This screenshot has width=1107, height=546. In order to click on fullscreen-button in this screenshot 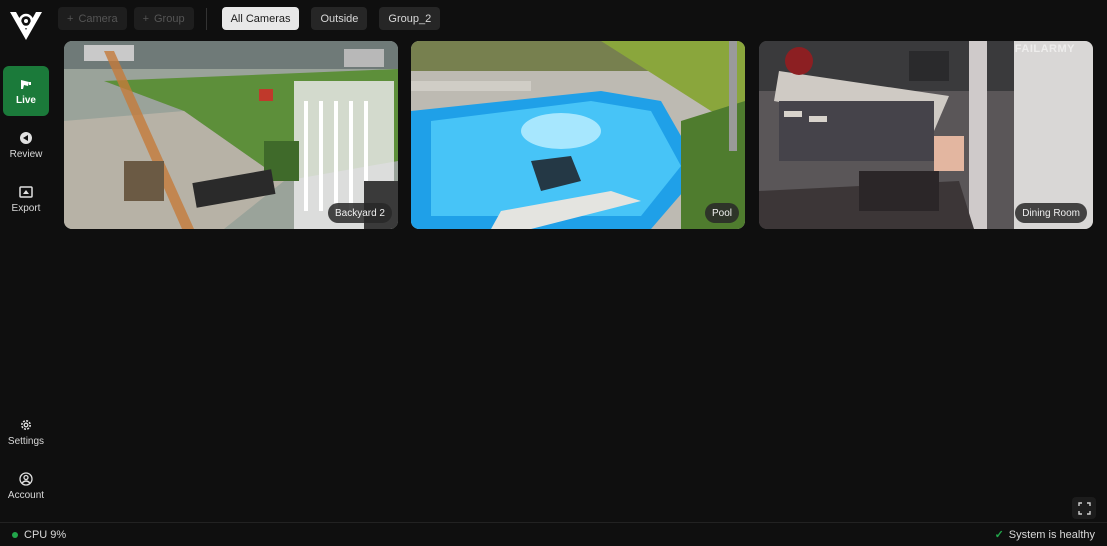, I will do `click(1084, 508)`.